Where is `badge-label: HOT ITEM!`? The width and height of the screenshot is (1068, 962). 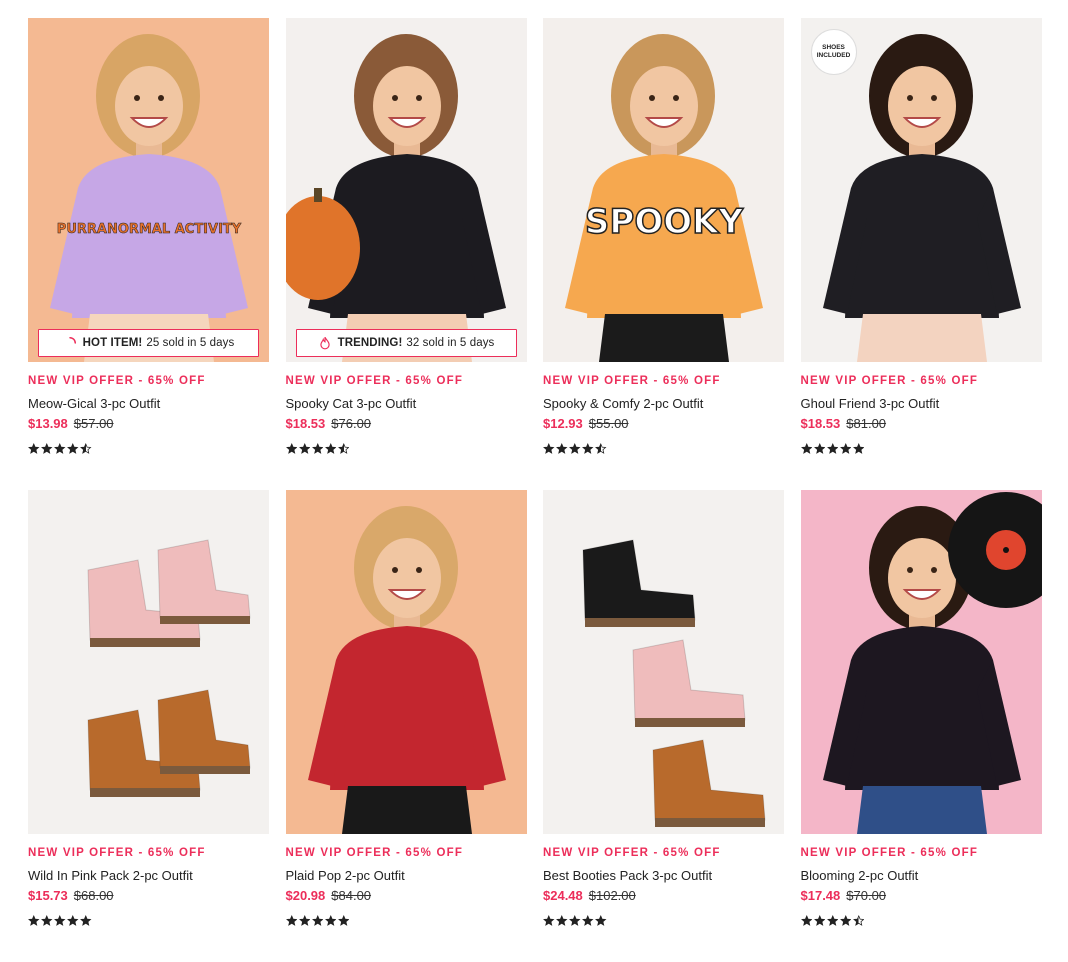 badge-label: HOT ITEM! is located at coordinates (112, 343).